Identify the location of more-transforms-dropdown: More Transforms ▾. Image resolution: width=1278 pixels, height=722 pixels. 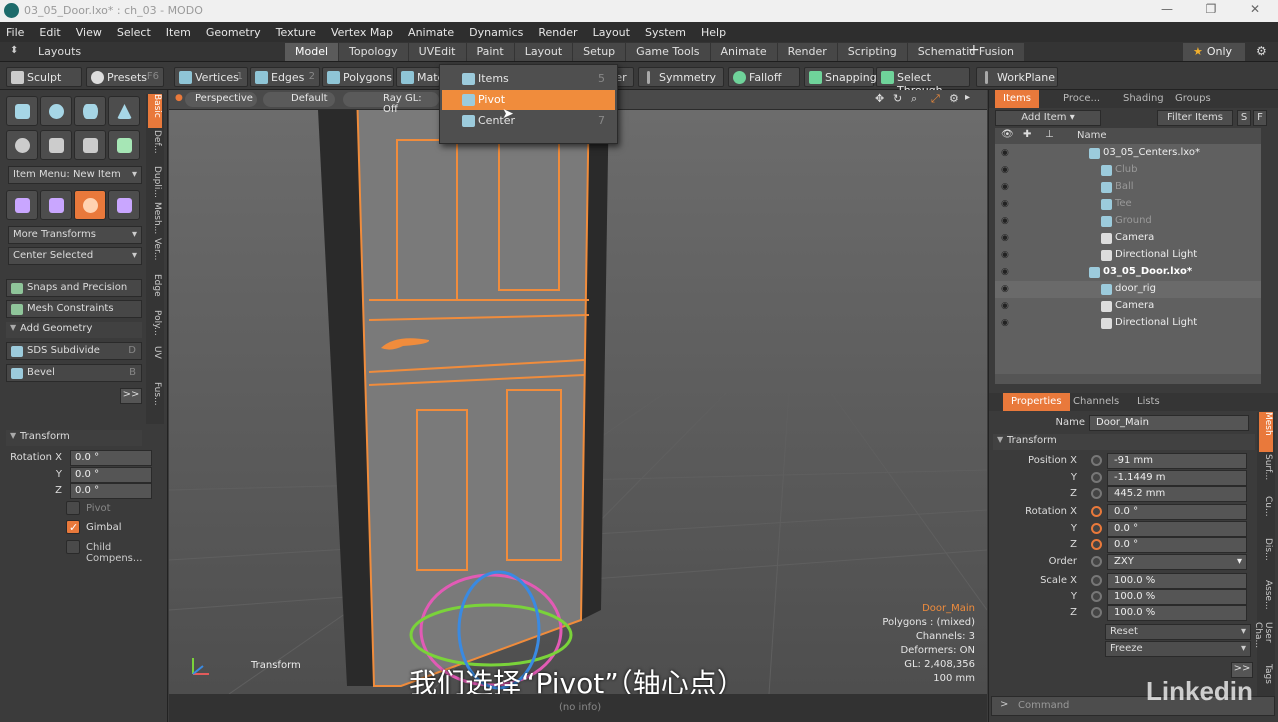
(75, 235).